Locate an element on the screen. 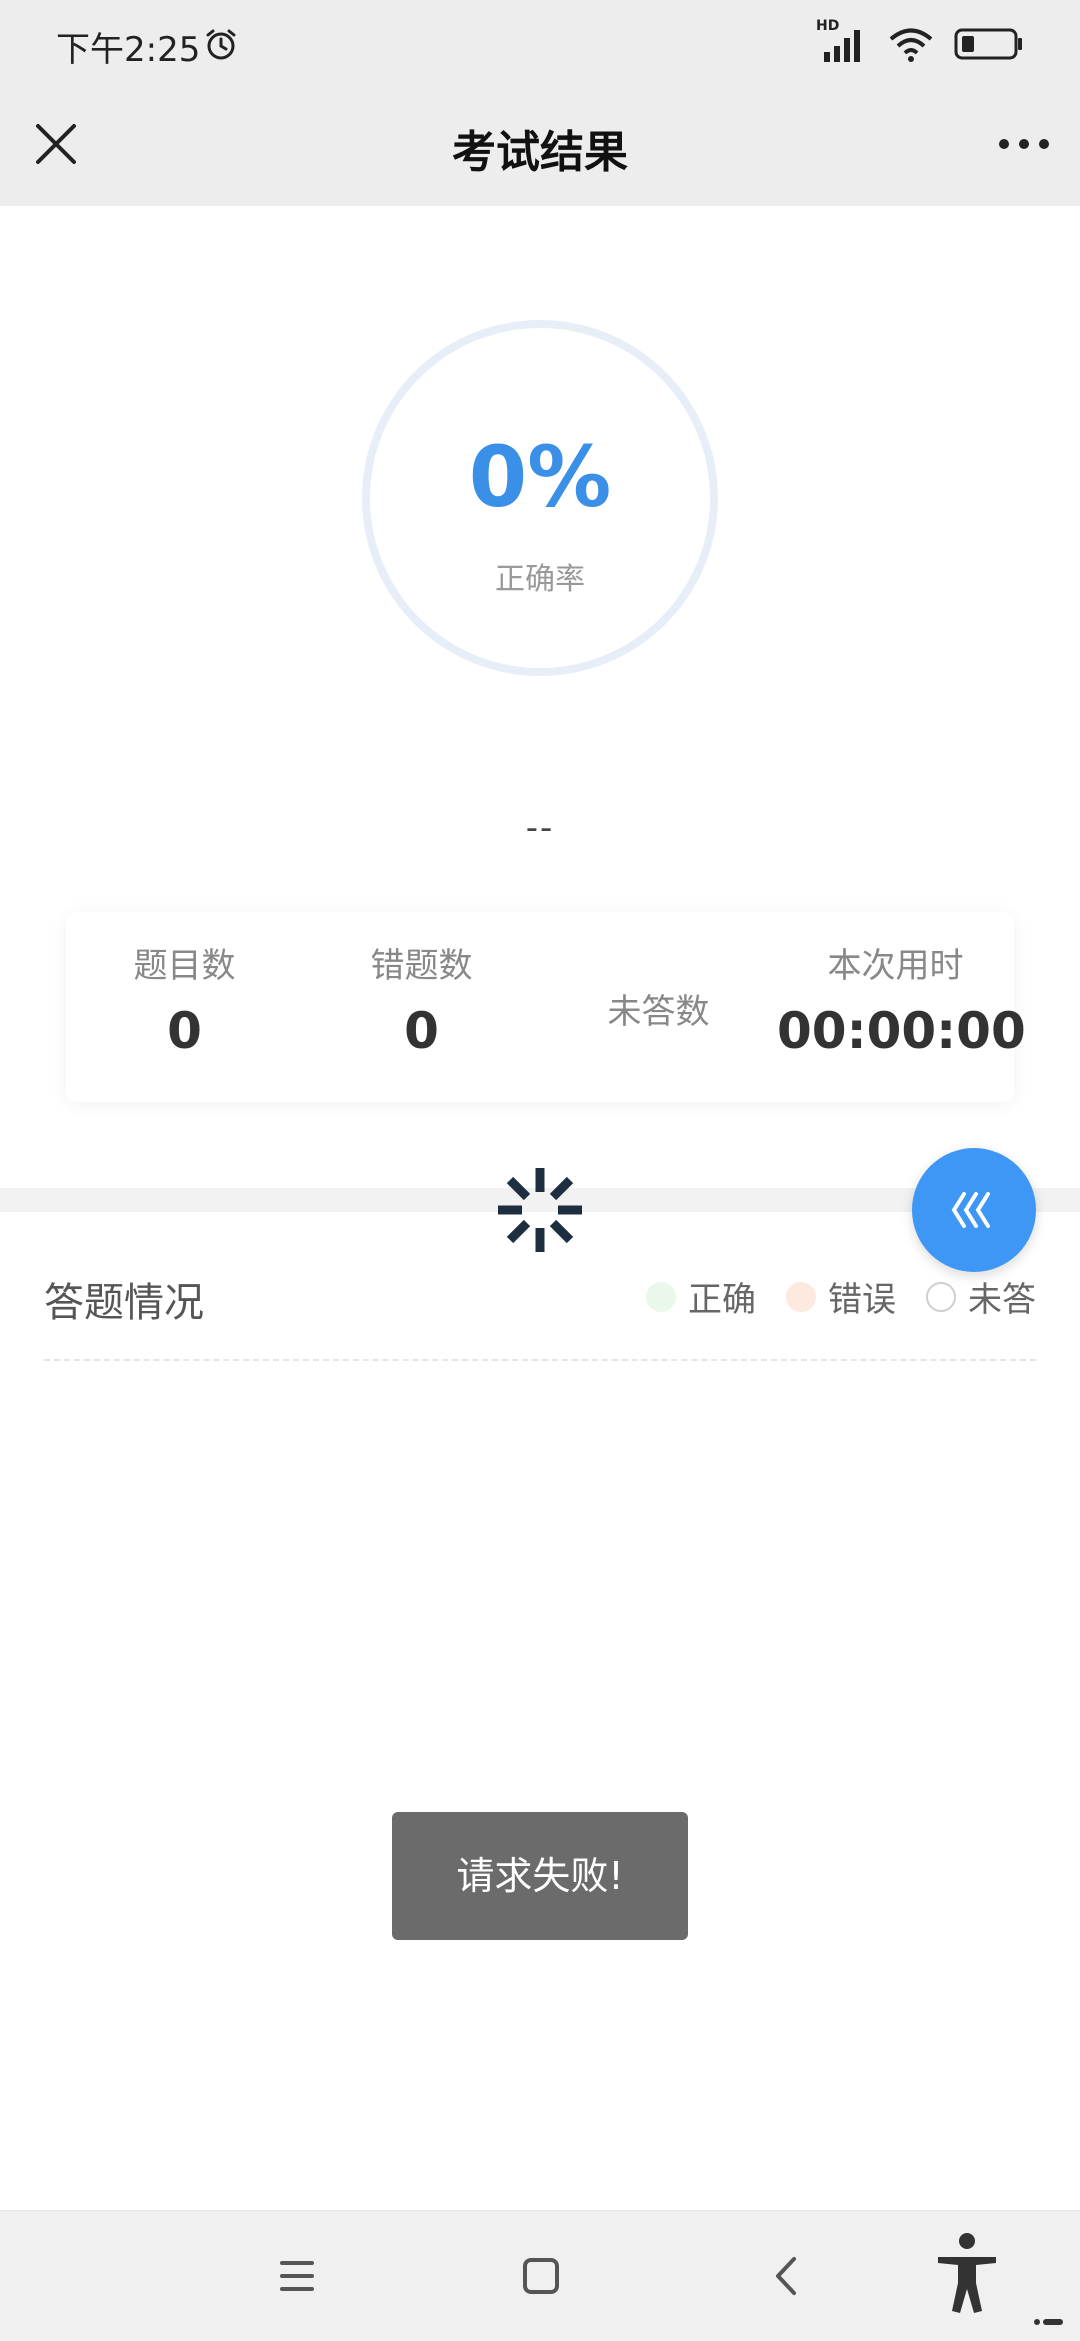 The width and height of the screenshot is (1080, 2341). accuracy-label: 正确率 is located at coordinates (540, 579).